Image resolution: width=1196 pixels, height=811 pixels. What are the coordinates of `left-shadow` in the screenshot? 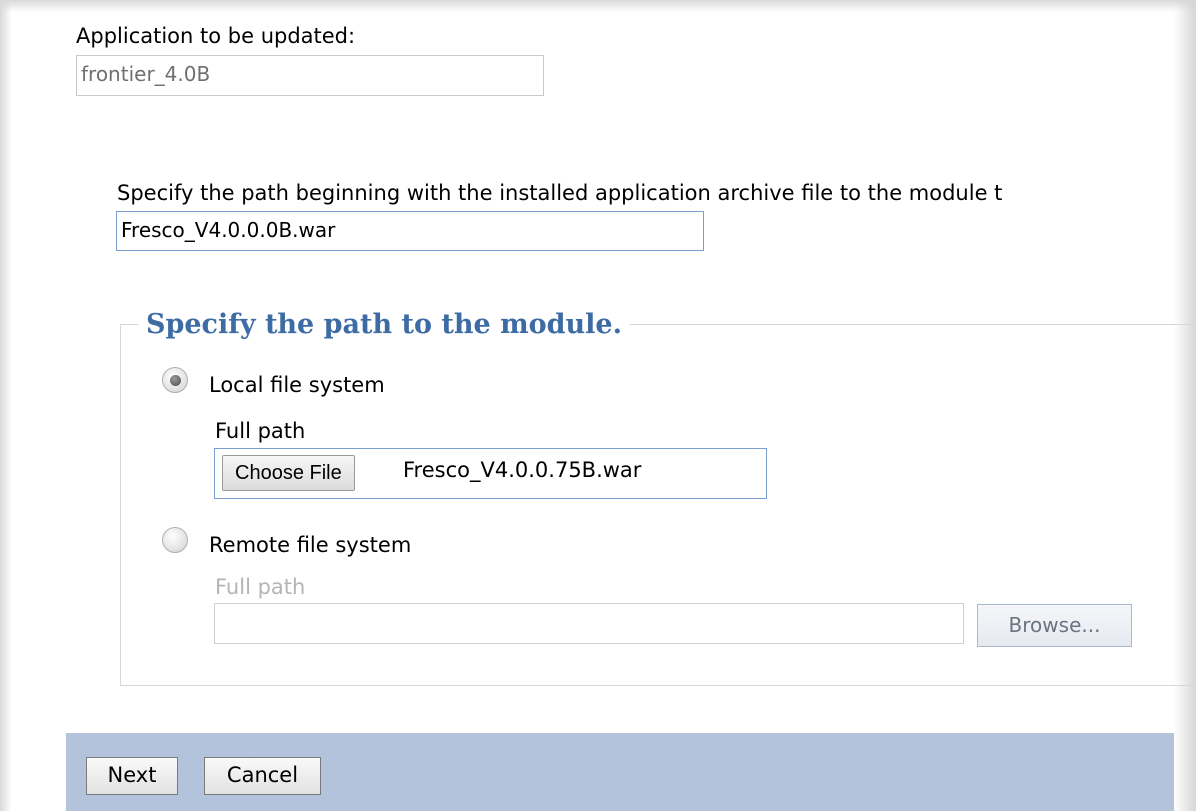 It's located at (6, 405).